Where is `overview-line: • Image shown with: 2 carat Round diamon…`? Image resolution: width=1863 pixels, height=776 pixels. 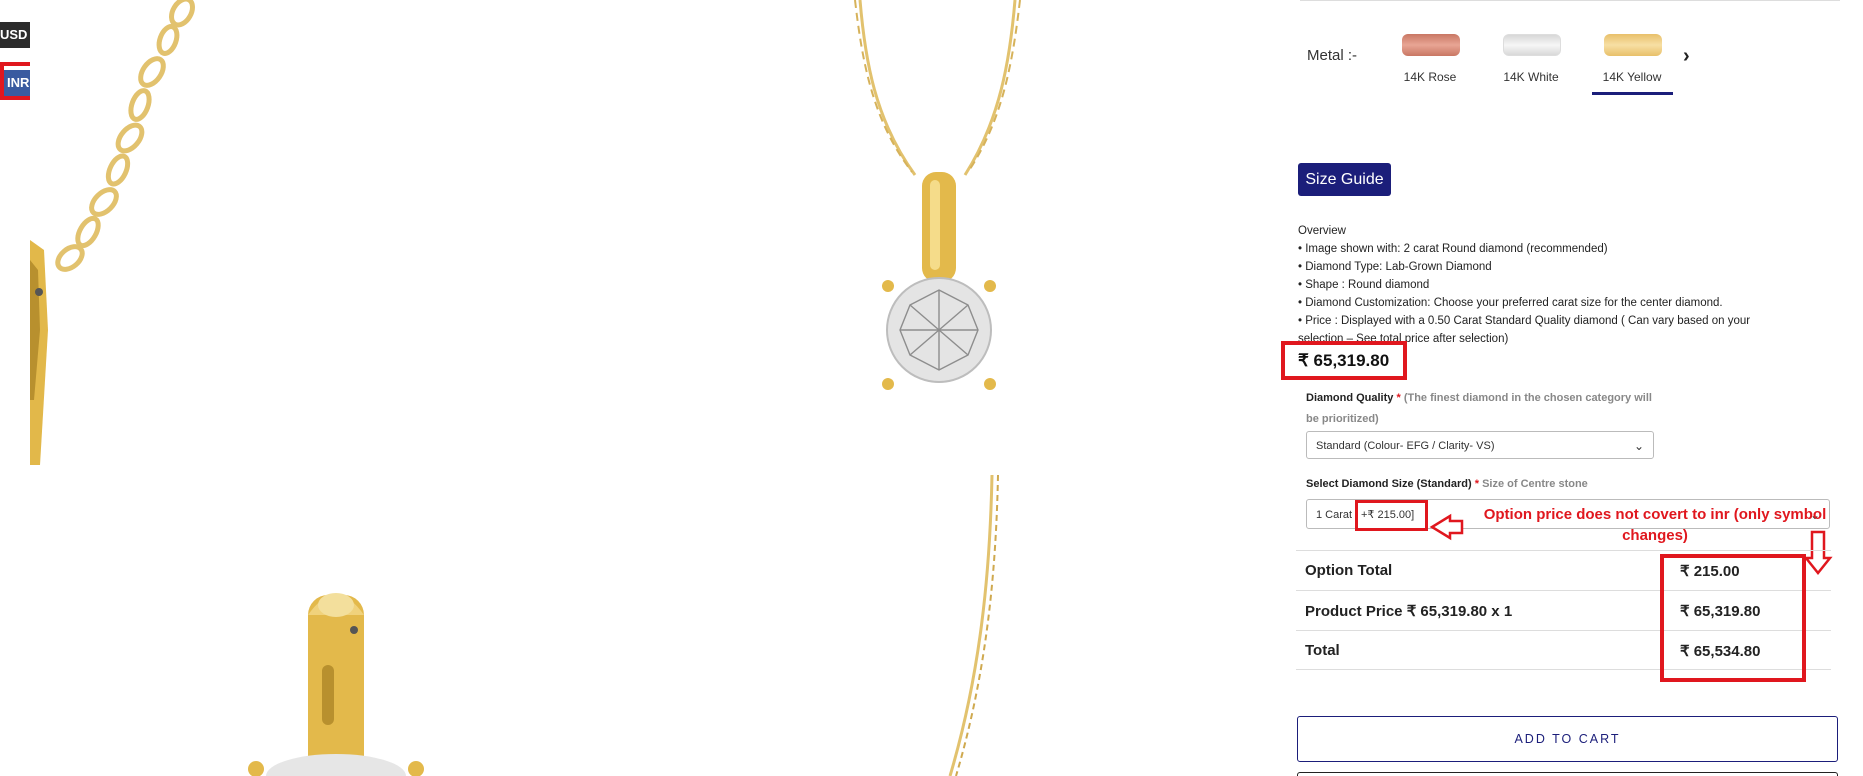
overview-line: • Image shown with: 2 carat Round diamon… is located at coordinates (1453, 249).